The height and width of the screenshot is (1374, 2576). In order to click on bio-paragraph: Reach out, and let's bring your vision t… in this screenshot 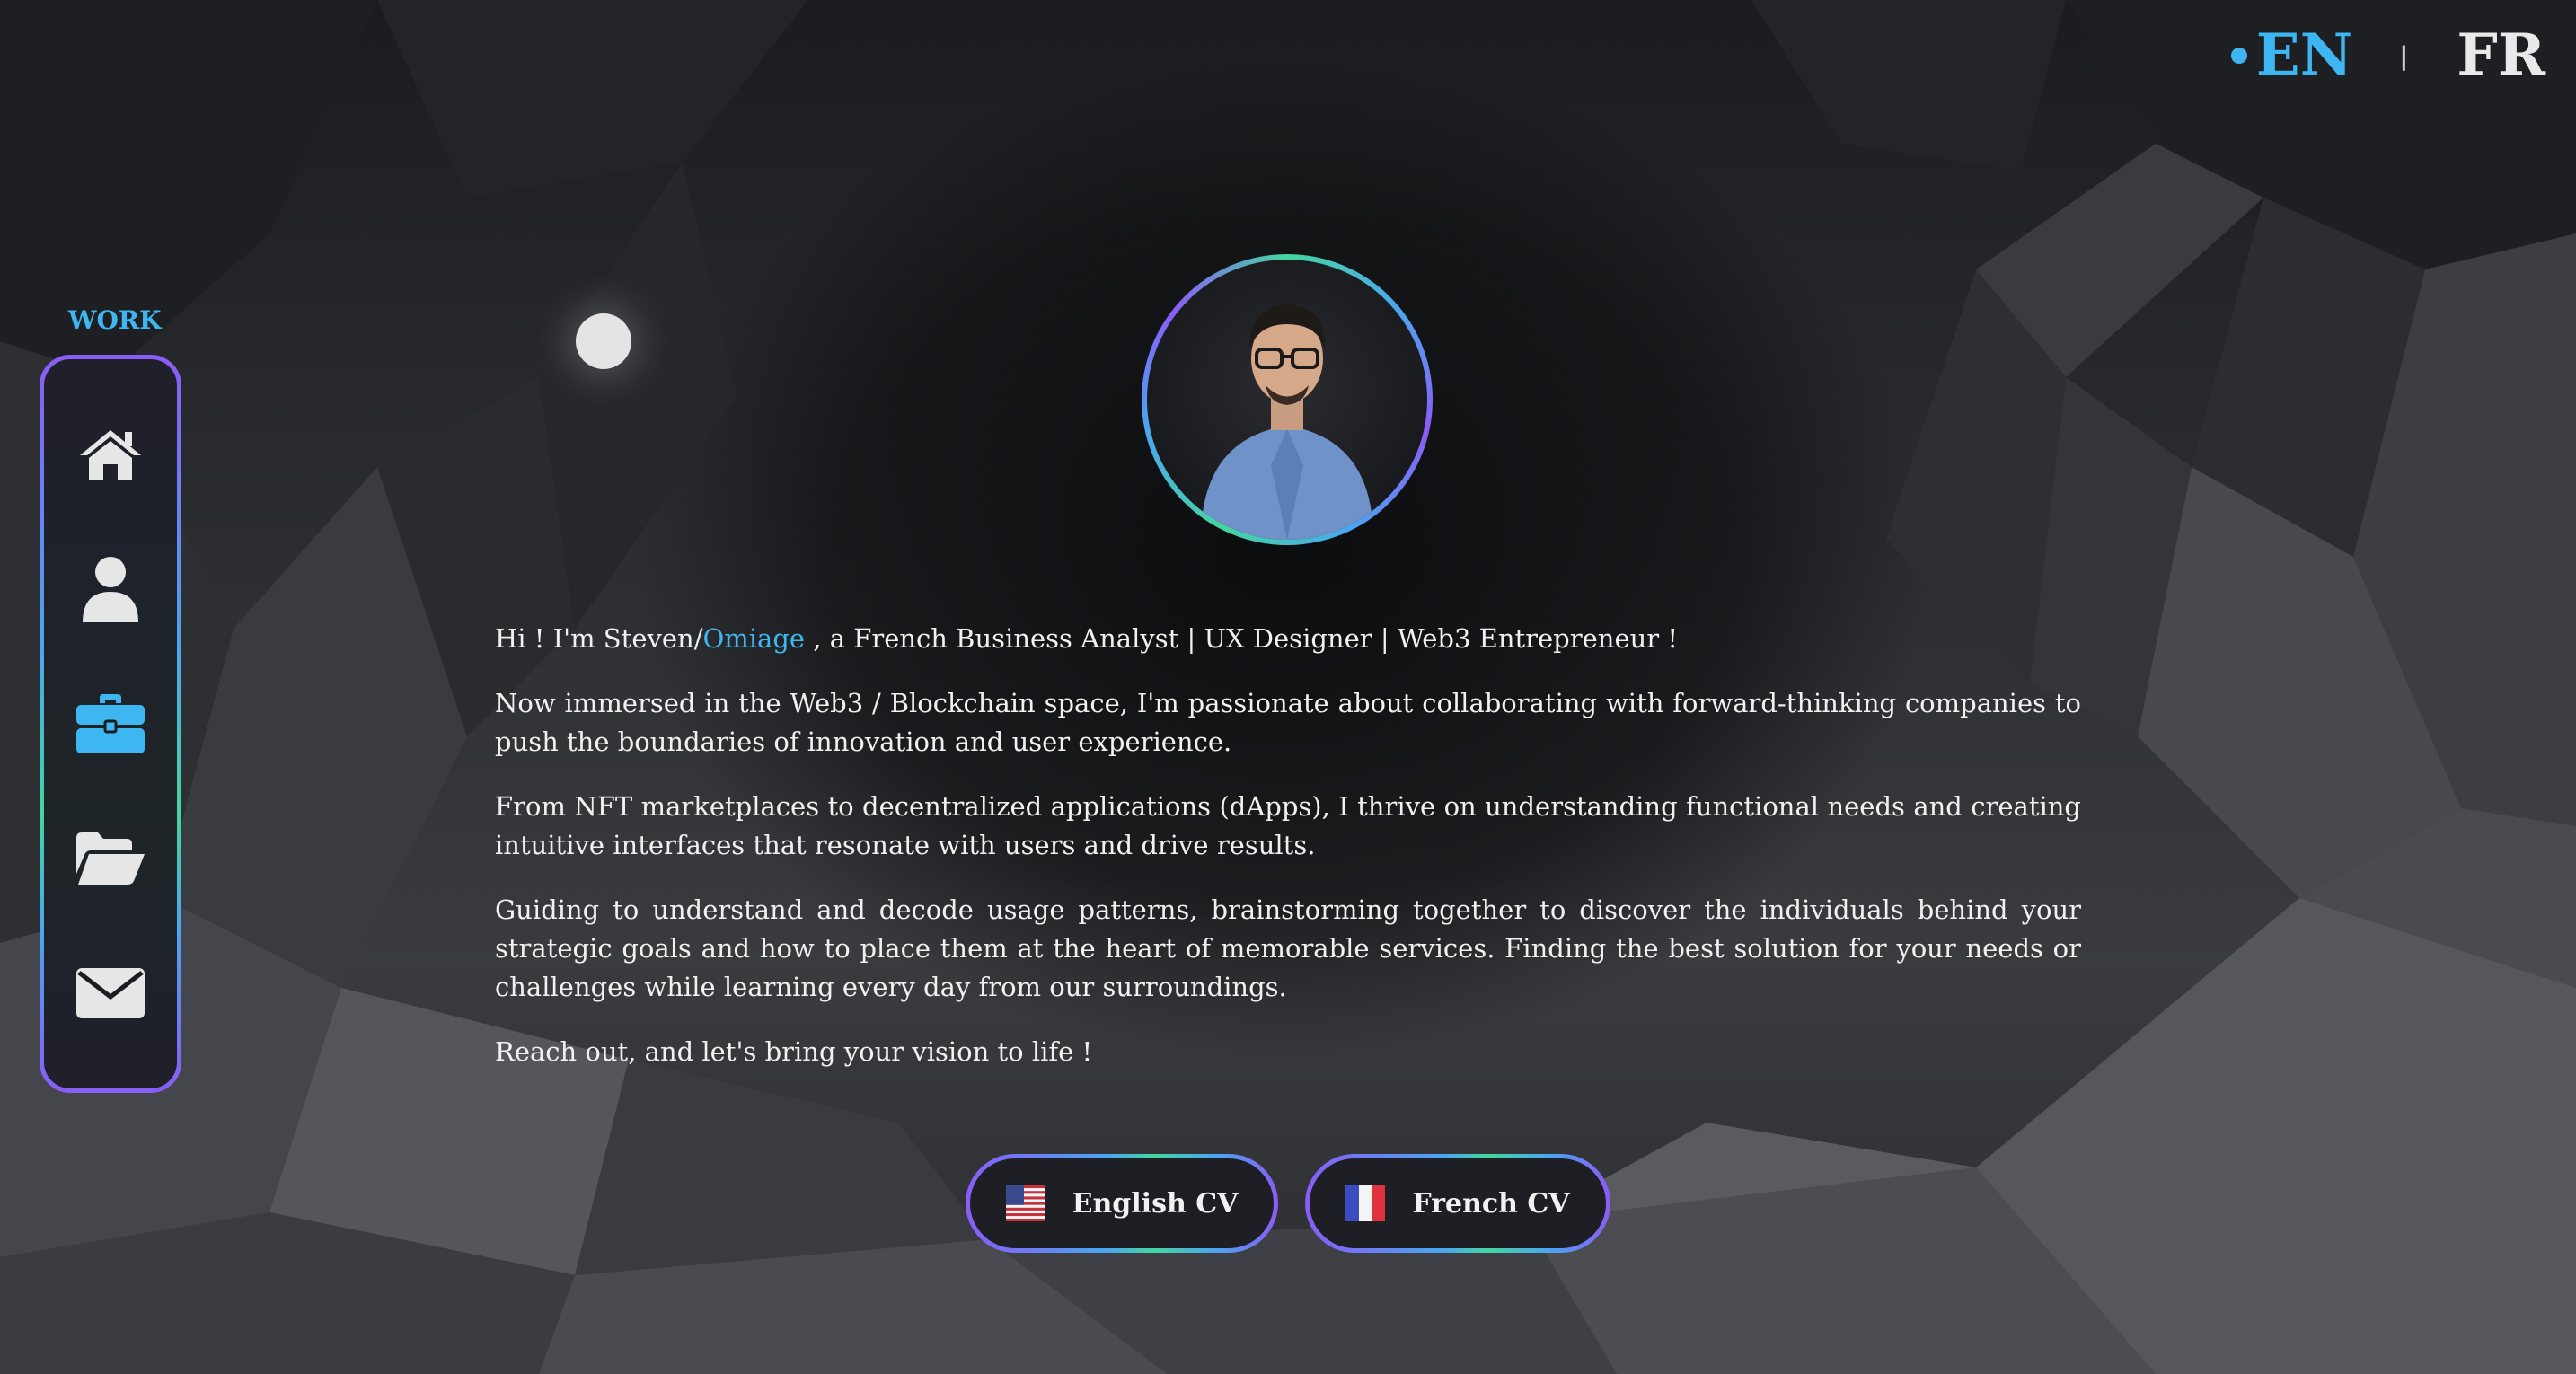, I will do `click(794, 1051)`.